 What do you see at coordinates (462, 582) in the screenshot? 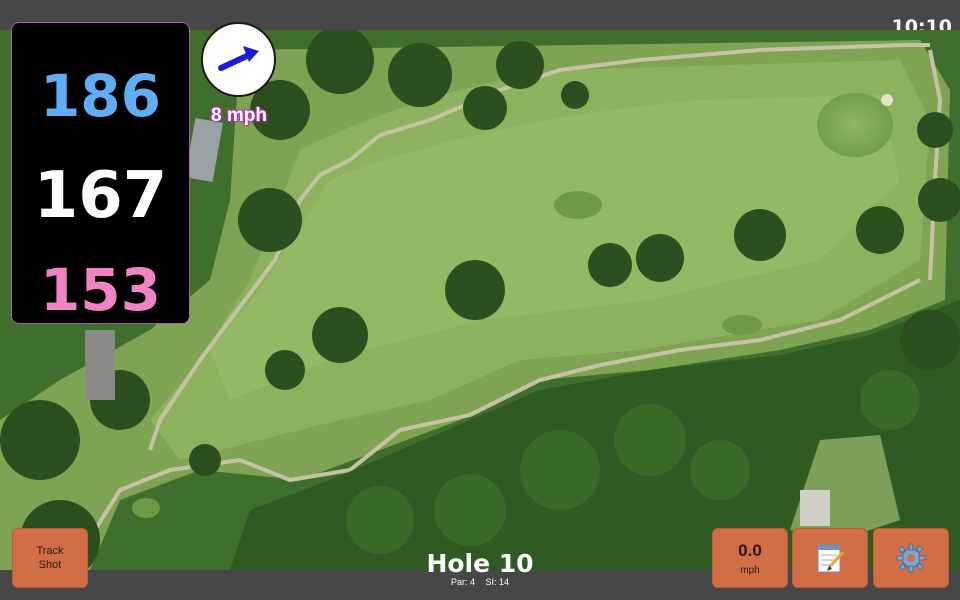
I see `hole-par: Par: 4` at bounding box center [462, 582].